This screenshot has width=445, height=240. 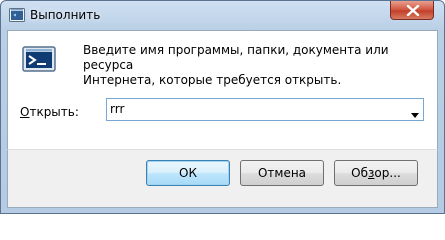 I want to click on open-field-label: Открыть:, so click(x=49, y=112).